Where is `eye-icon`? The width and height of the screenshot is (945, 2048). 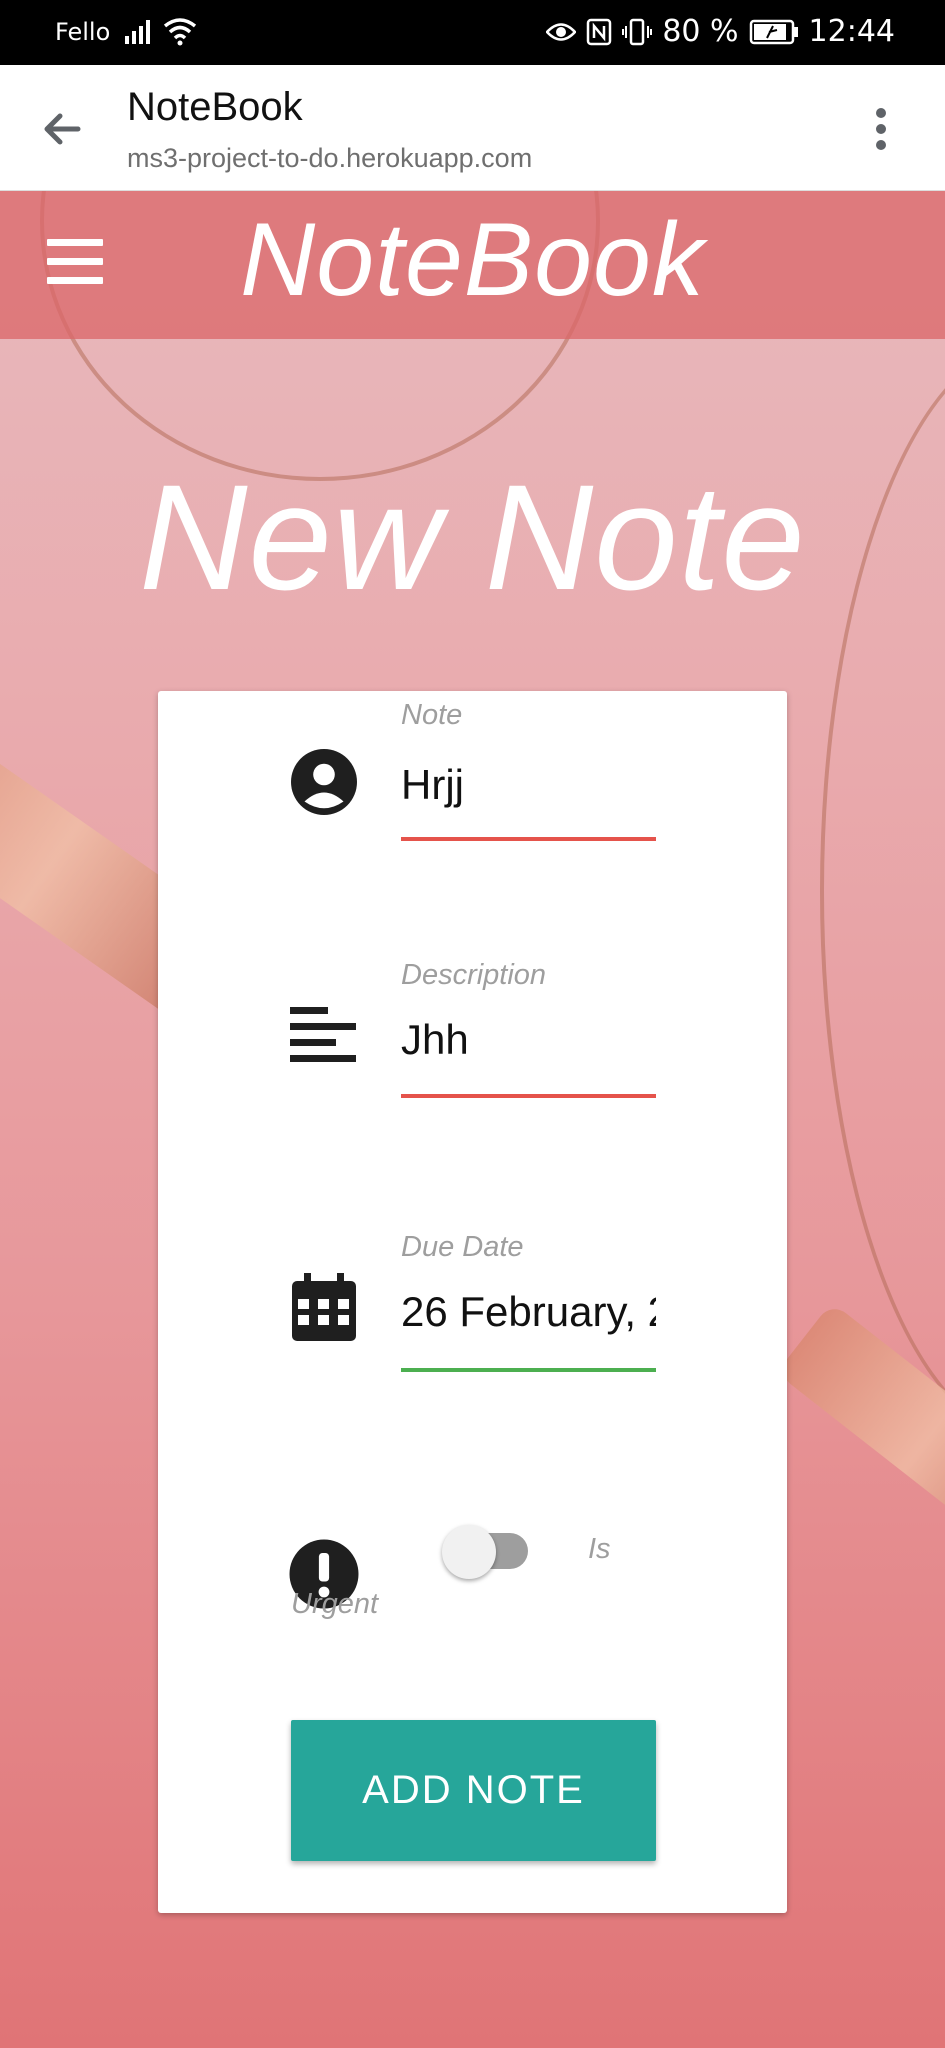
eye-icon is located at coordinates (561, 31).